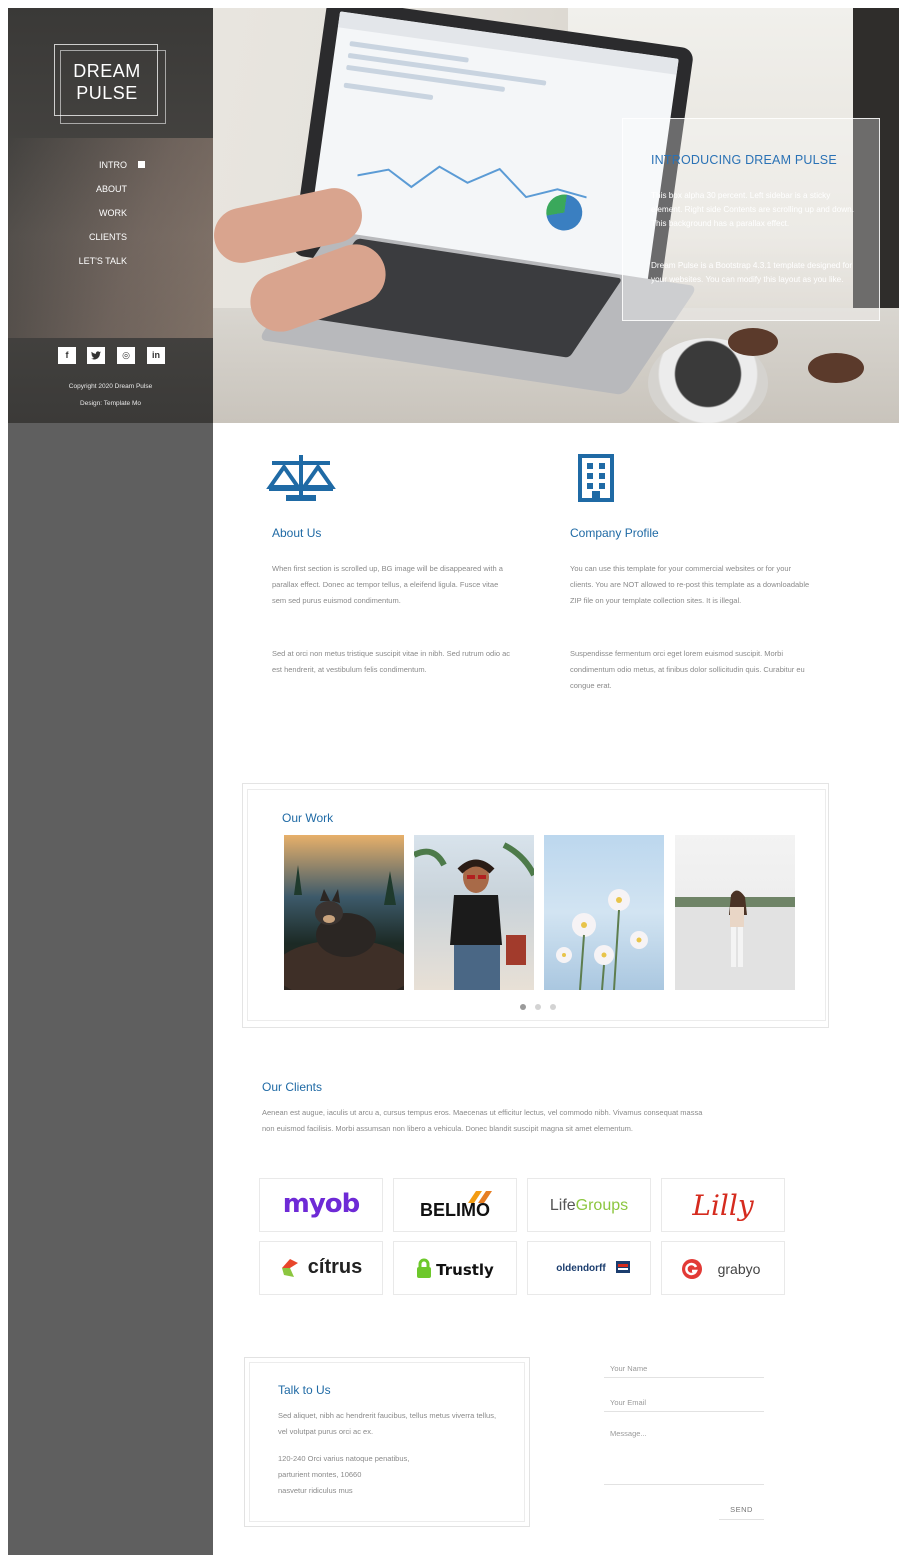 This screenshot has width=899, height=1555. Describe the element at coordinates (110, 386) in the screenshot. I see `copyright-text: Copyright 2020 Dream Pulse` at that location.